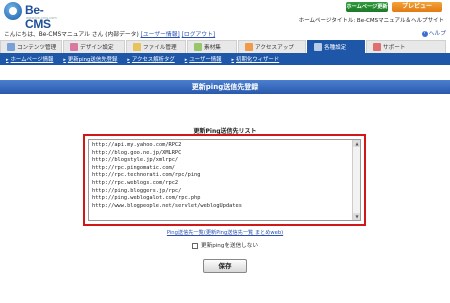 The height and width of the screenshot is (303, 450). What do you see at coordinates (199, 35) in the screenshot?
I see `logout-link: [ログアウト]` at bounding box center [199, 35].